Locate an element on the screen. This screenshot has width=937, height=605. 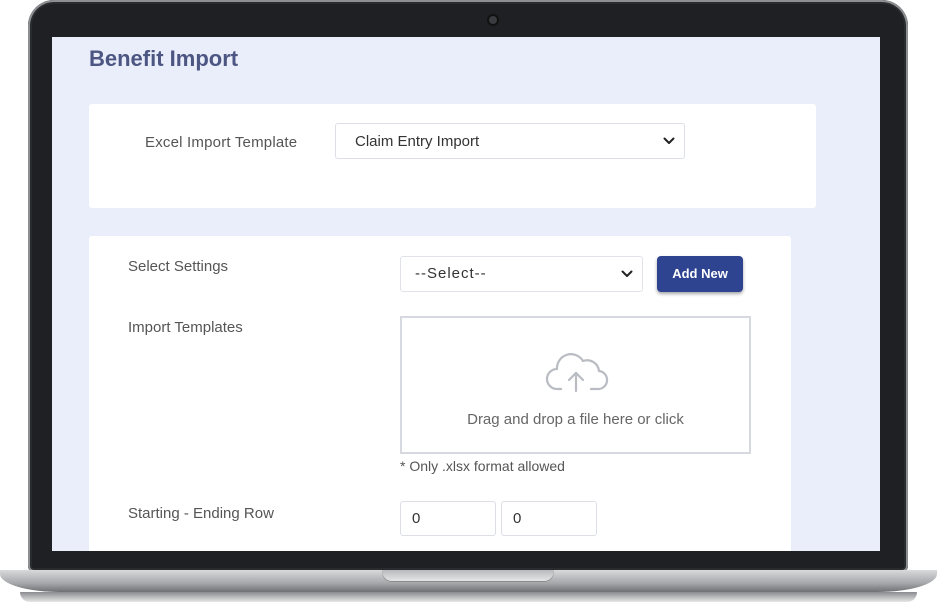
format-note: * Only .xlsx format allowed is located at coordinates (482, 466).